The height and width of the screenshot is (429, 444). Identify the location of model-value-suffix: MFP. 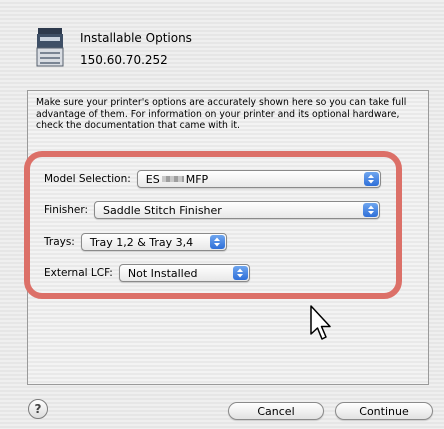
(197, 179).